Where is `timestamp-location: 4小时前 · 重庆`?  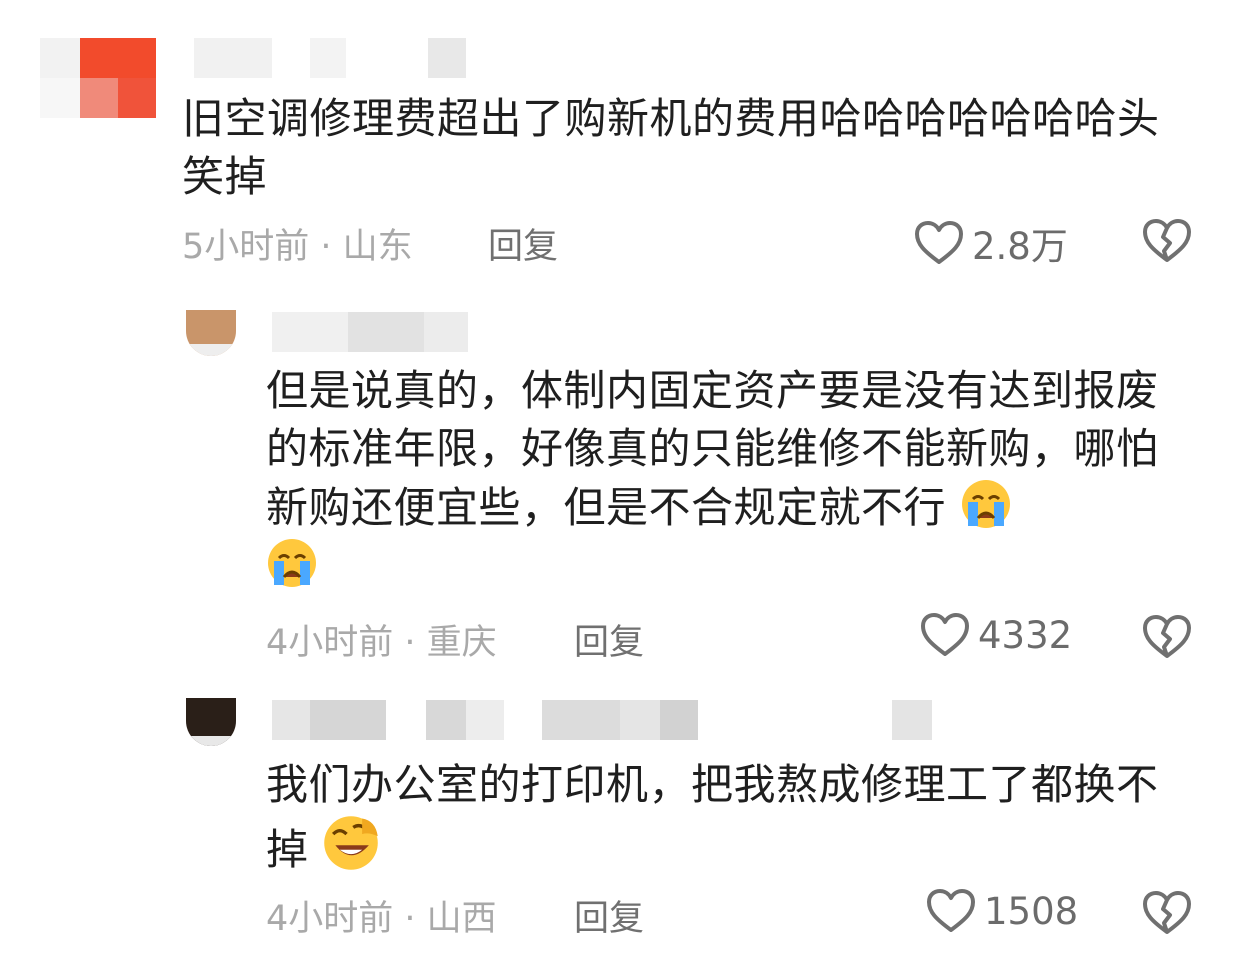 timestamp-location: 4小时前 · 重庆 is located at coordinates (381, 643).